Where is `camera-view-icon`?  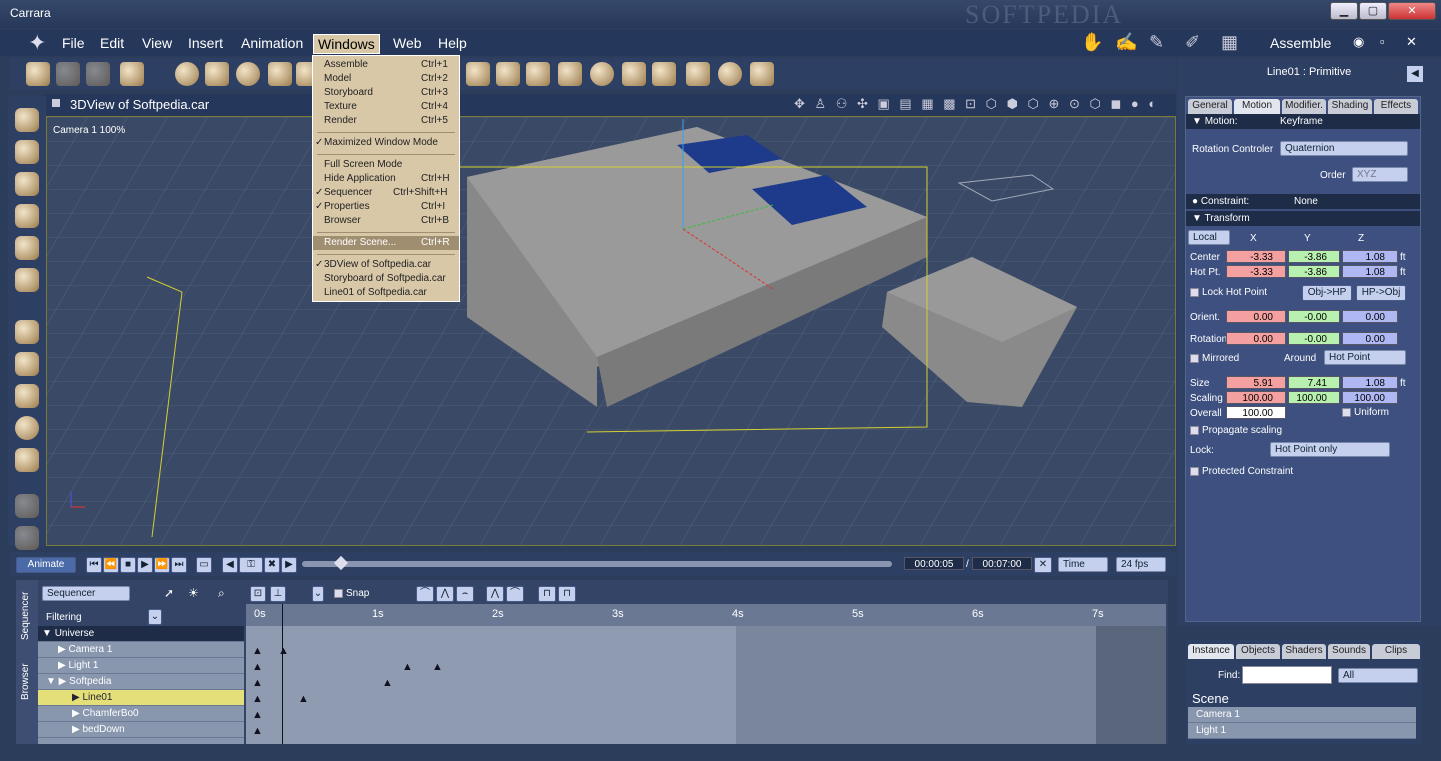
camera-view-icon is located at coordinates (27, 506).